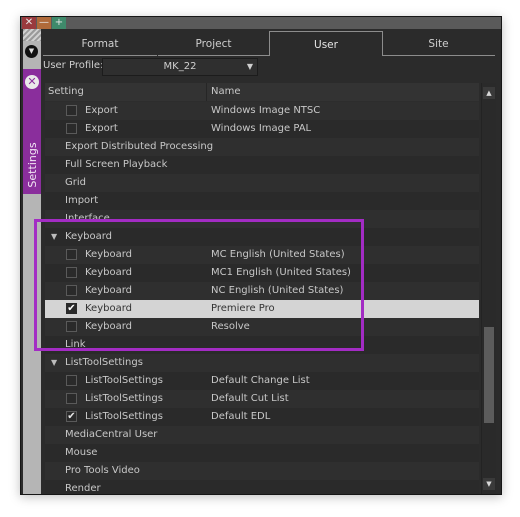 The image size is (520, 517). Describe the element at coordinates (262, 237) in the screenshot. I see `table-row: ▼ Keyboard` at that location.